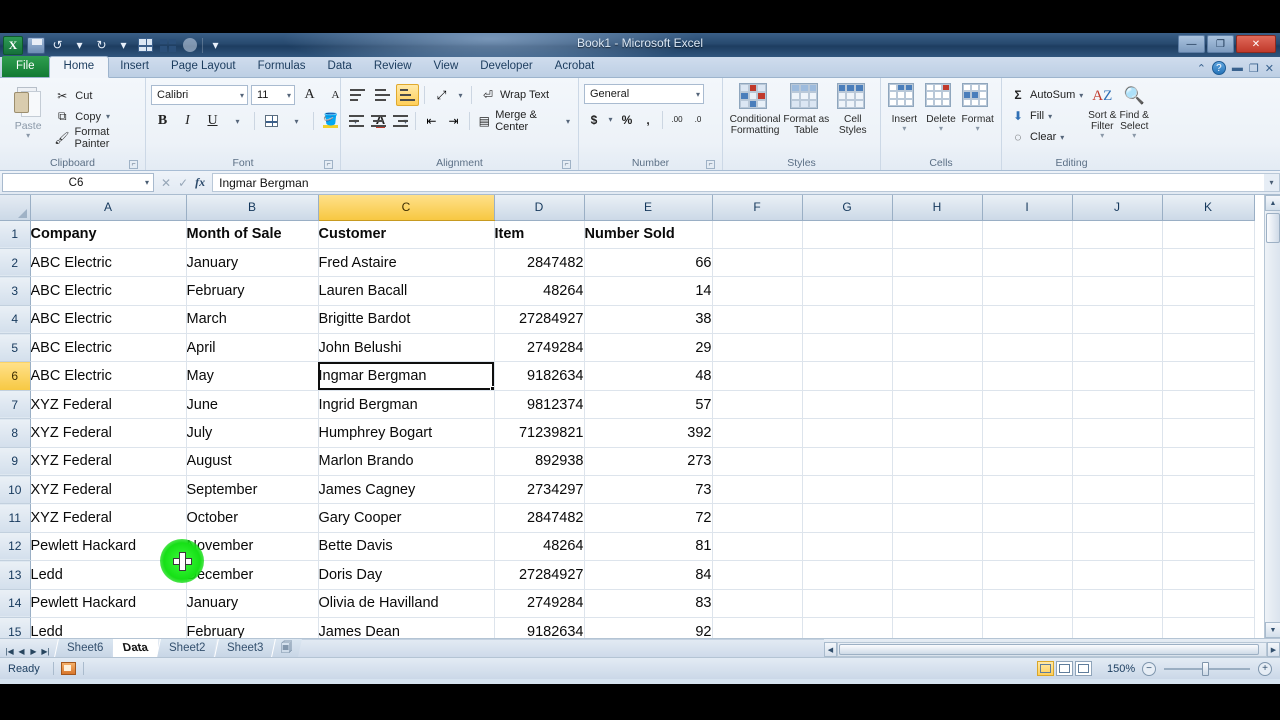 This screenshot has height=720, width=1280. Describe the element at coordinates (648, 263) in the screenshot. I see `cell-e2: 66` at that location.